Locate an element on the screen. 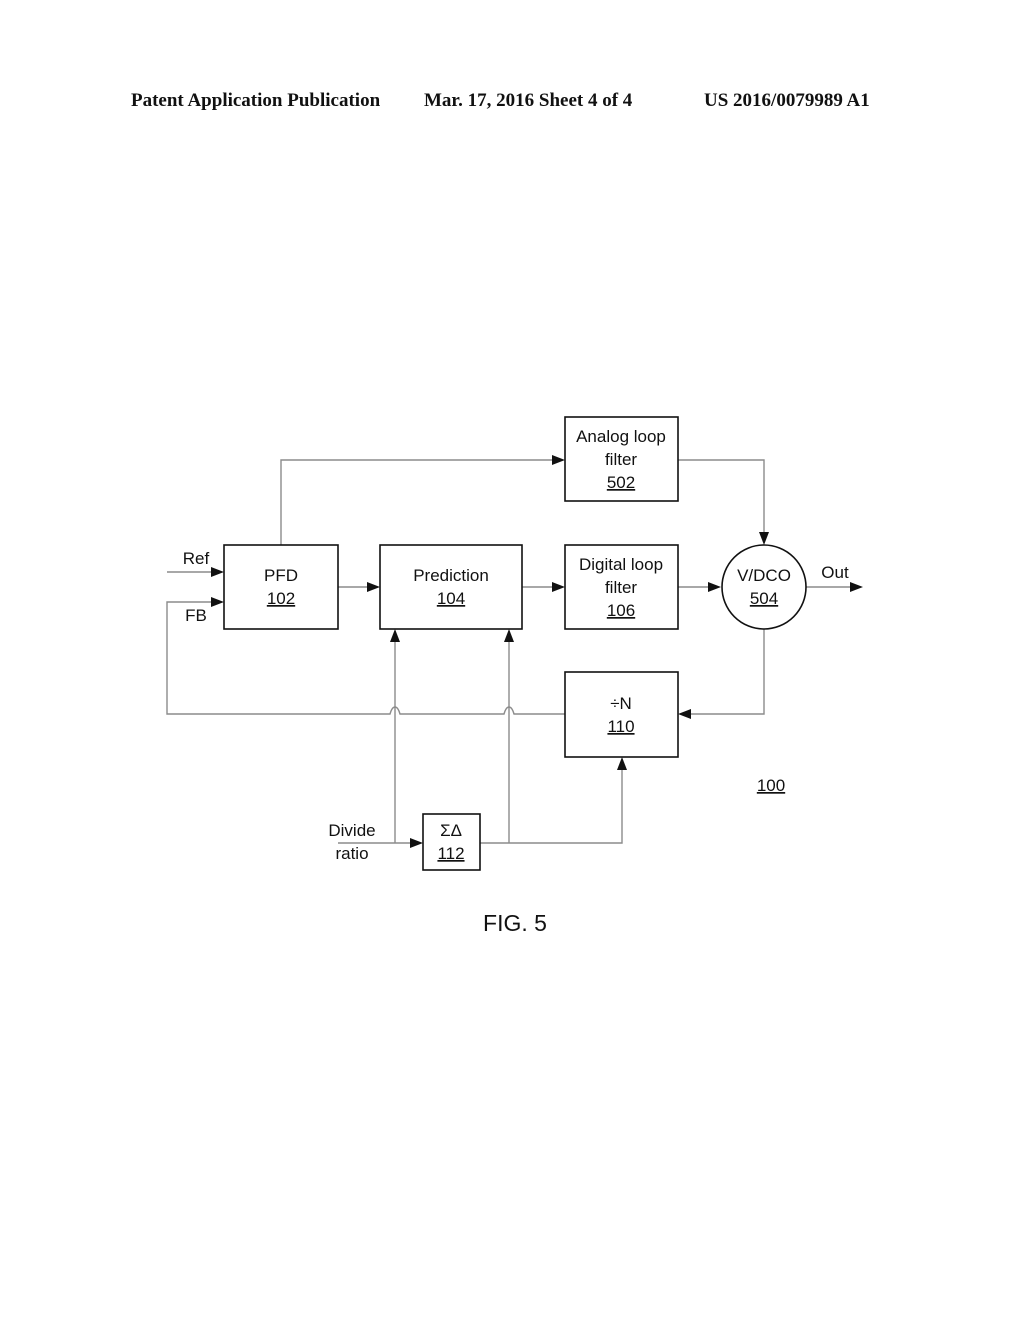  prediction-arrow-icon is located at coordinates (373, 587).